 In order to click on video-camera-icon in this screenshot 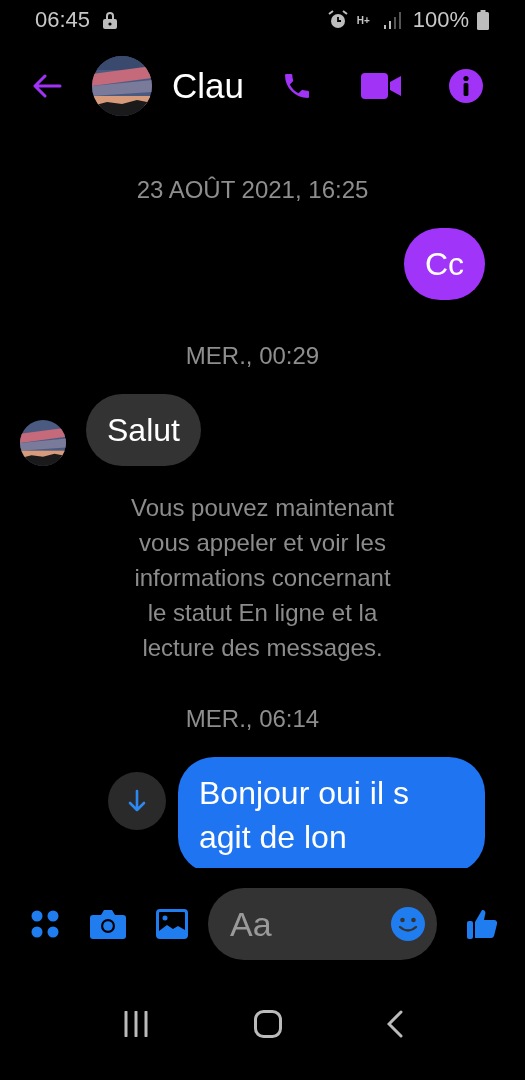, I will do `click(381, 86)`.